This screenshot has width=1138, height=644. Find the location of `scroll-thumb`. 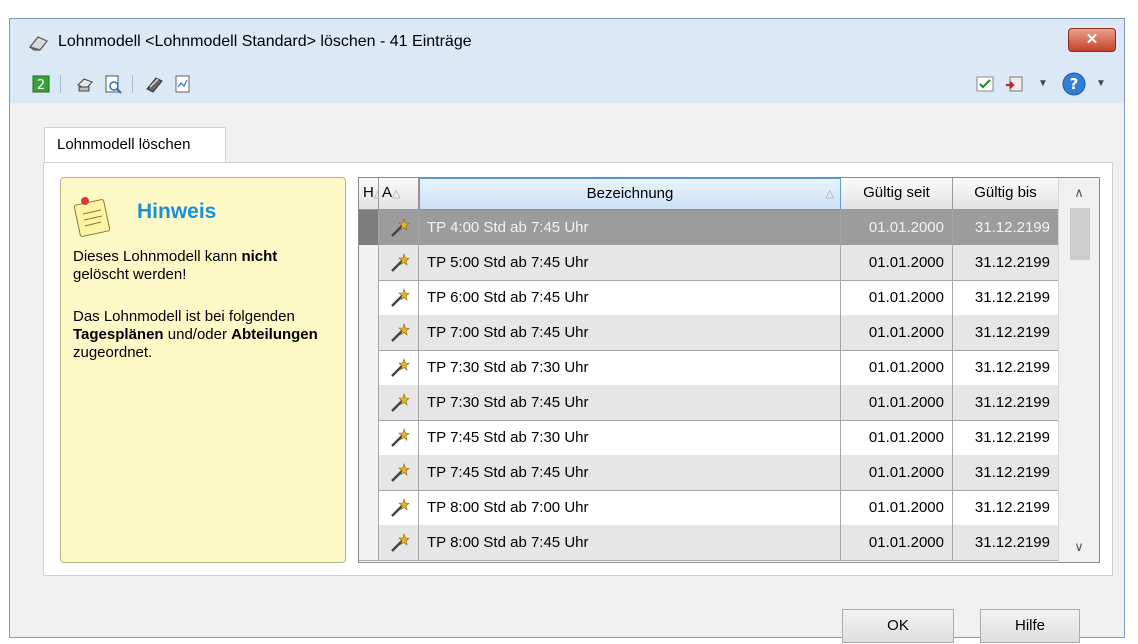

scroll-thumb is located at coordinates (1080, 234).